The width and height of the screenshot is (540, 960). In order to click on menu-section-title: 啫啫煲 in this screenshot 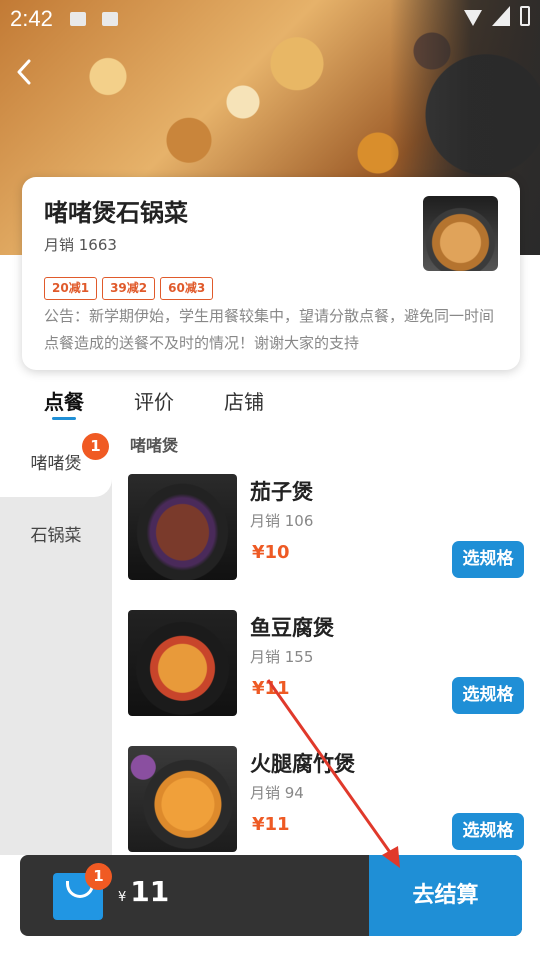, I will do `click(154, 445)`.